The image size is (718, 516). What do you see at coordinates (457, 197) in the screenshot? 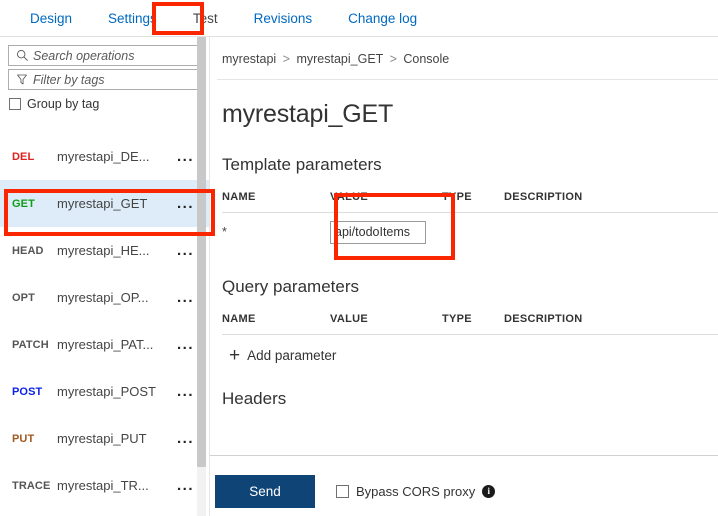
I see `column-header-type: TYPE` at bounding box center [457, 197].